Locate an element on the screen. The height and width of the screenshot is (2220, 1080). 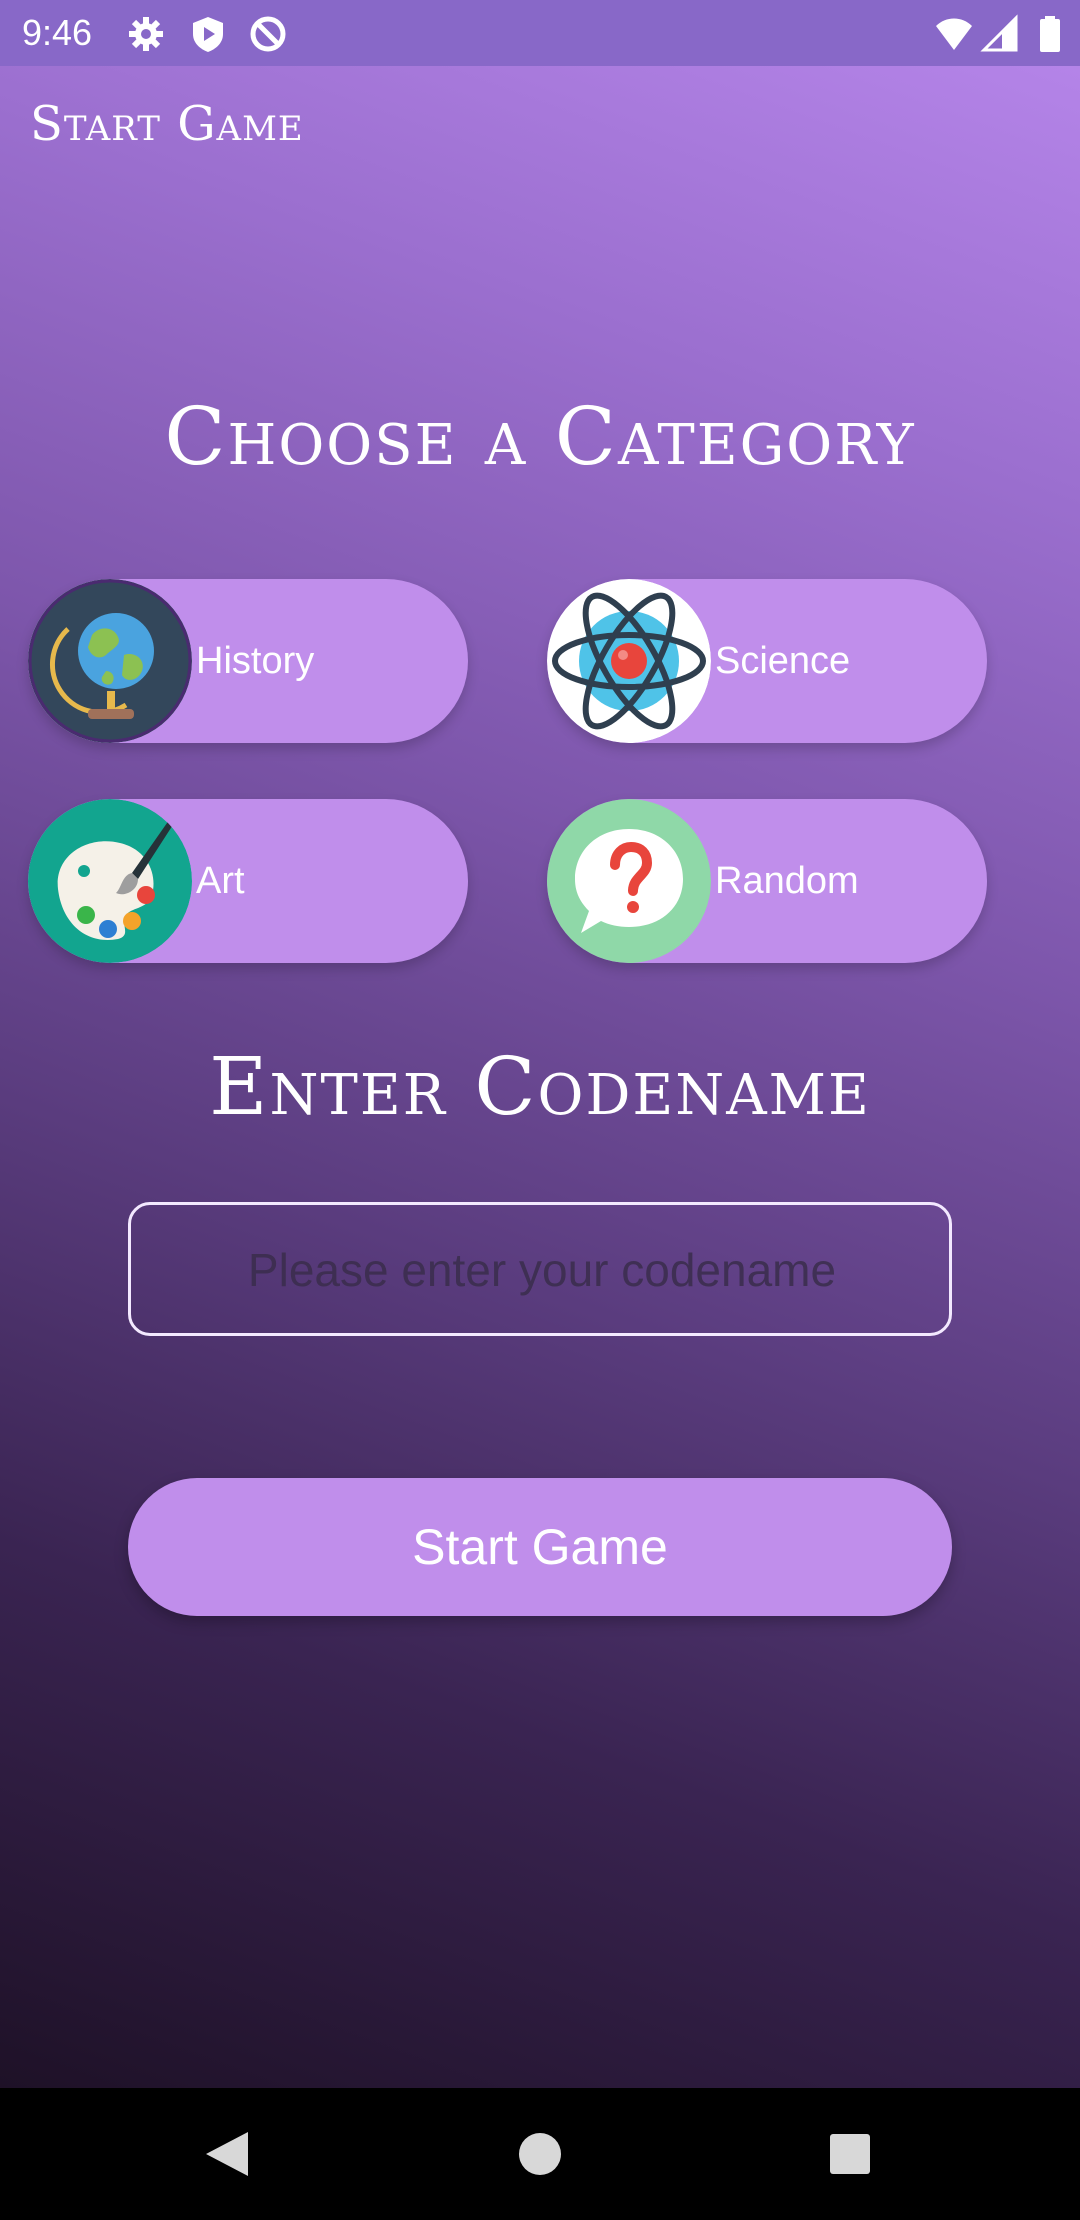
category-button-history: History is located at coordinates (248, 661).